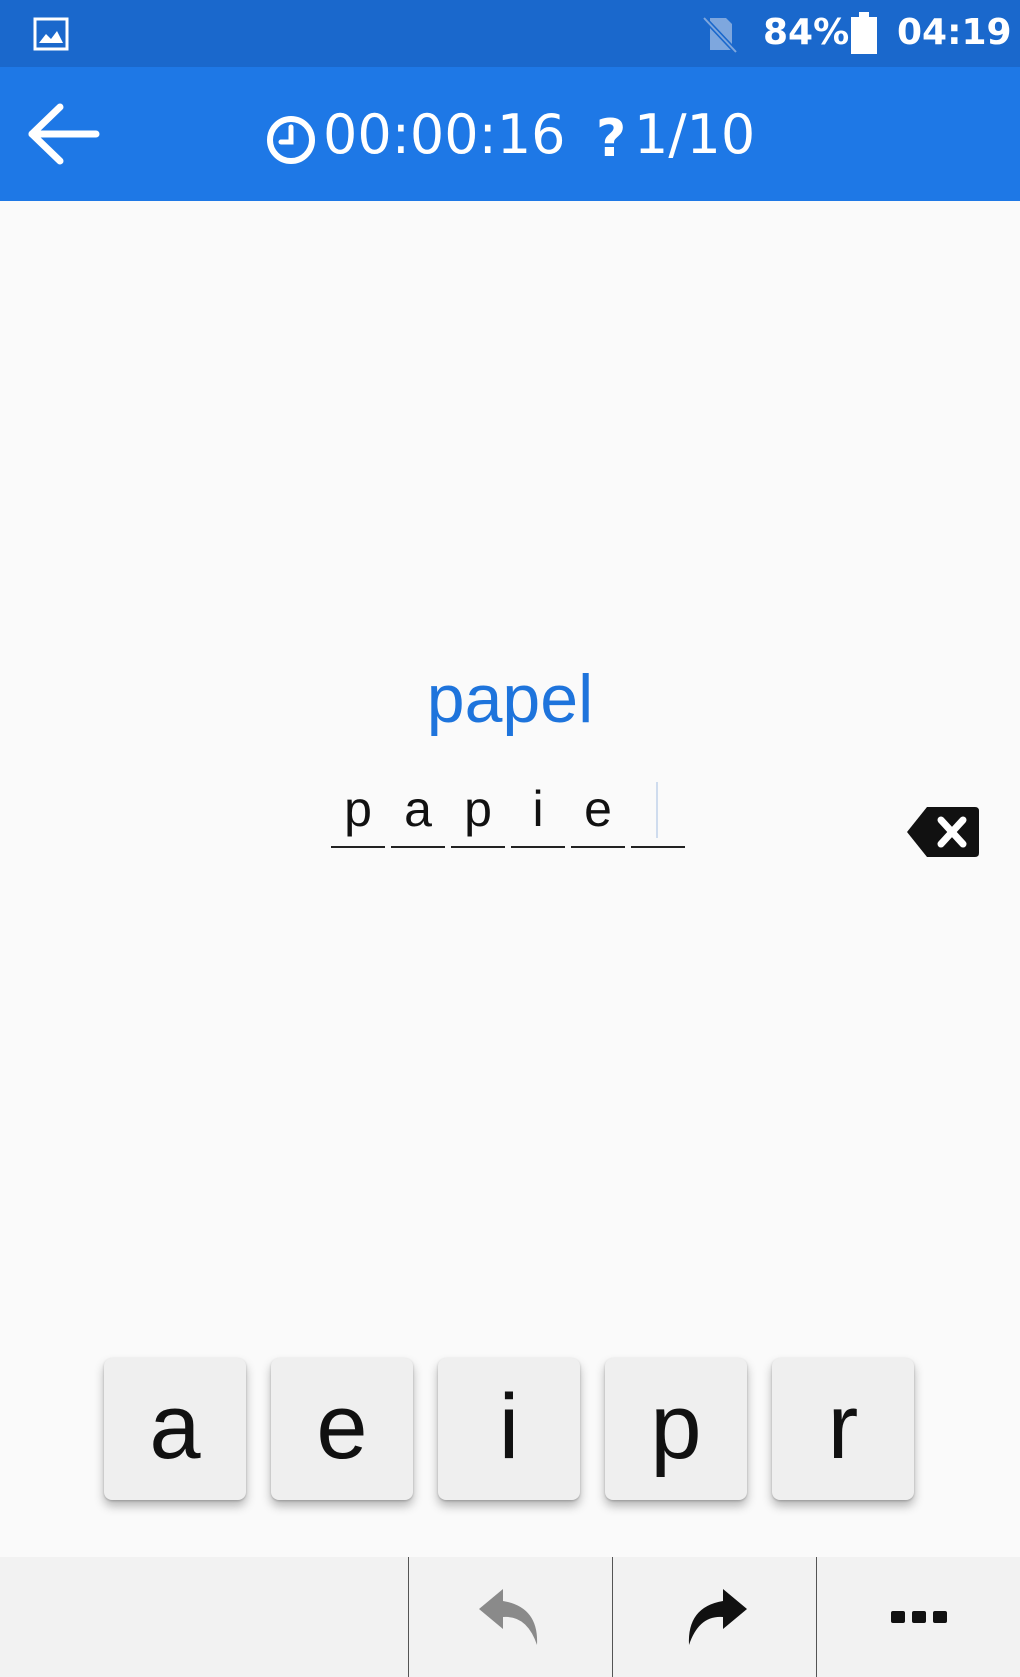  What do you see at coordinates (720, 35) in the screenshot?
I see `no-sim-icon` at bounding box center [720, 35].